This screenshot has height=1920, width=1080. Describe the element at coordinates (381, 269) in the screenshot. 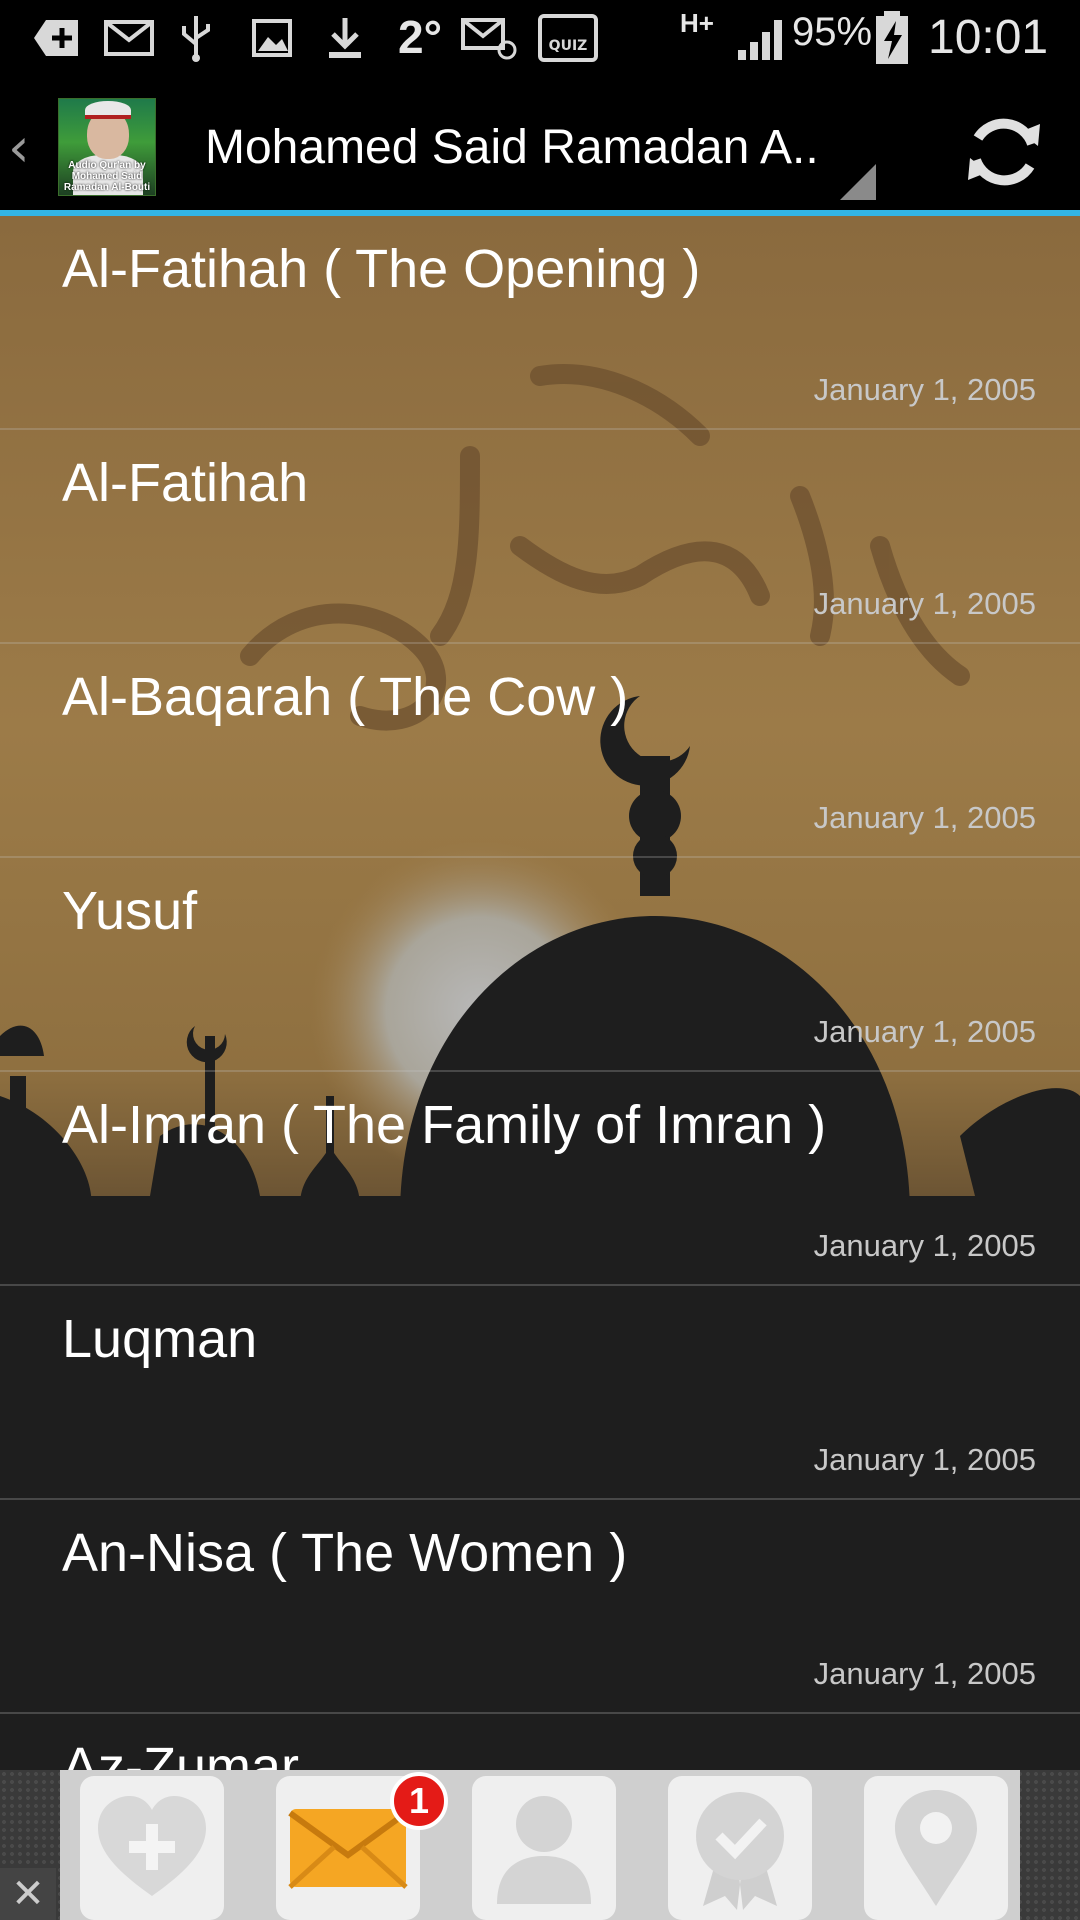

I see `track-title: Al-Fatihah ( The Opening )` at that location.